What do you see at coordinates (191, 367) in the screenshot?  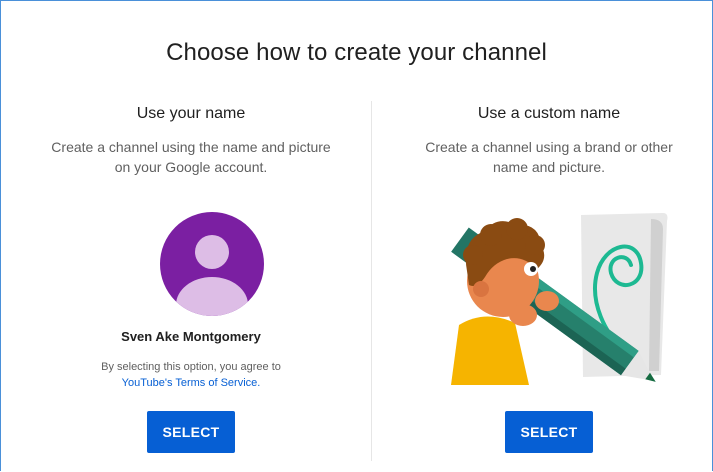 I see `terms-prefix: By selecting this option, you agree to` at bounding box center [191, 367].